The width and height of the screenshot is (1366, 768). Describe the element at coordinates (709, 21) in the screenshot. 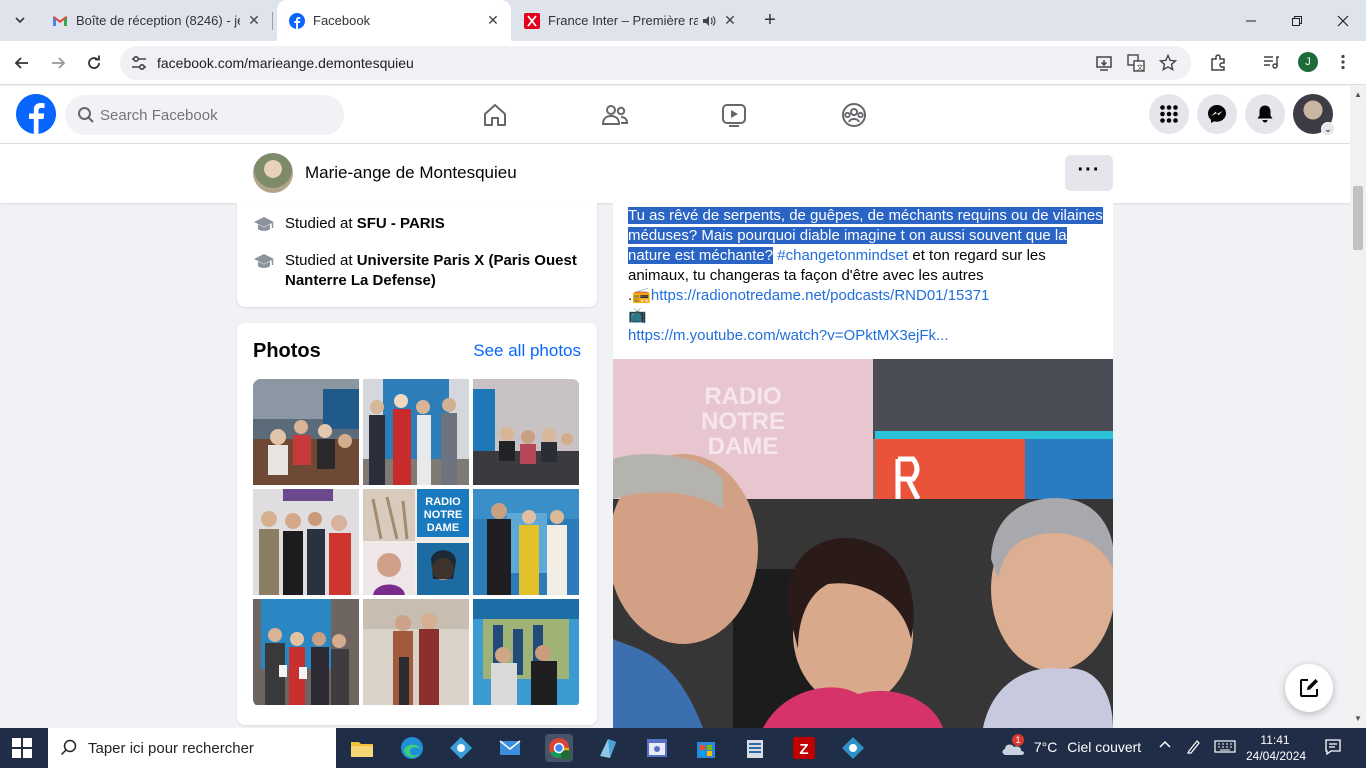

I see `speaker-icon` at that location.